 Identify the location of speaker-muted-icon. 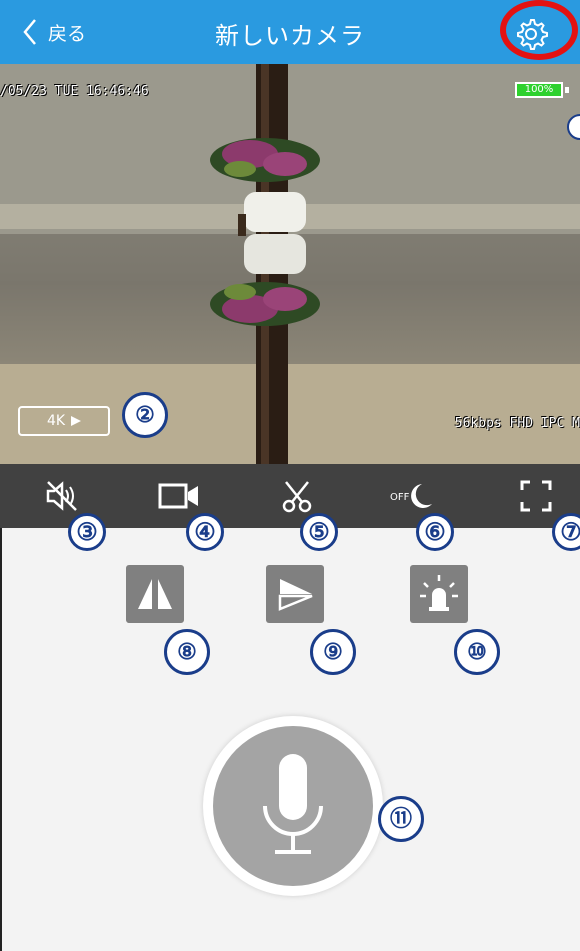
(62, 496).